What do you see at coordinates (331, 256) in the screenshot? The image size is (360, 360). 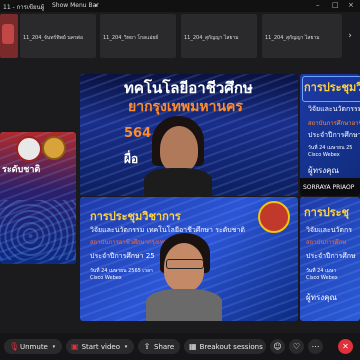 I see `slide-text: ประจำปีการศึกษ` at bounding box center [331, 256].